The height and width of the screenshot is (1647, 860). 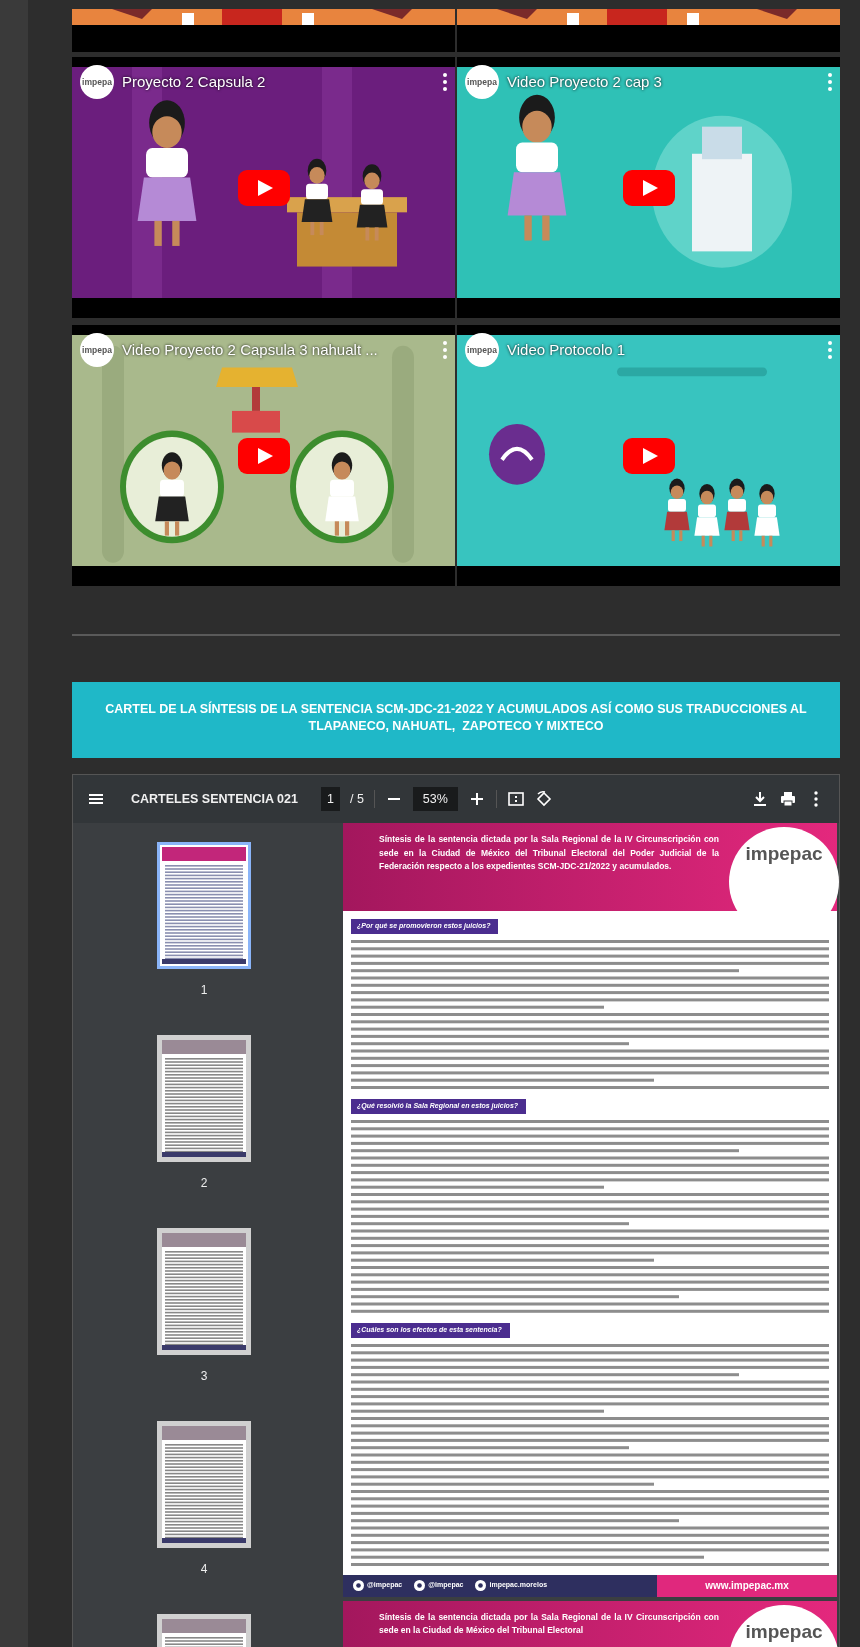 What do you see at coordinates (204, 990) in the screenshot?
I see `page-number: 1` at bounding box center [204, 990].